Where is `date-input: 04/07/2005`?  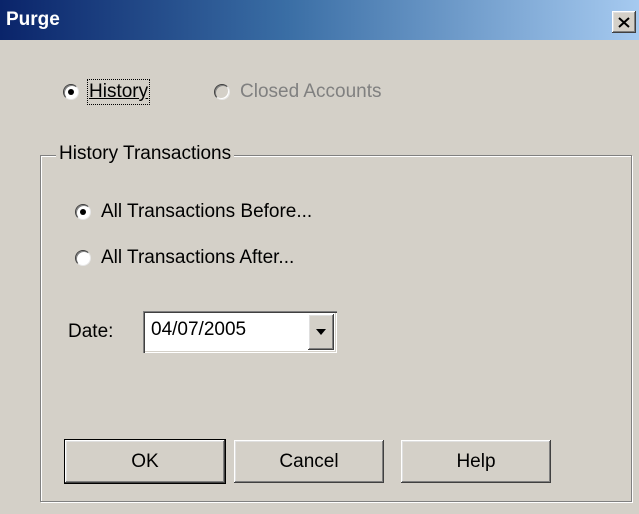
date-input: 04/07/2005 is located at coordinates (240, 332).